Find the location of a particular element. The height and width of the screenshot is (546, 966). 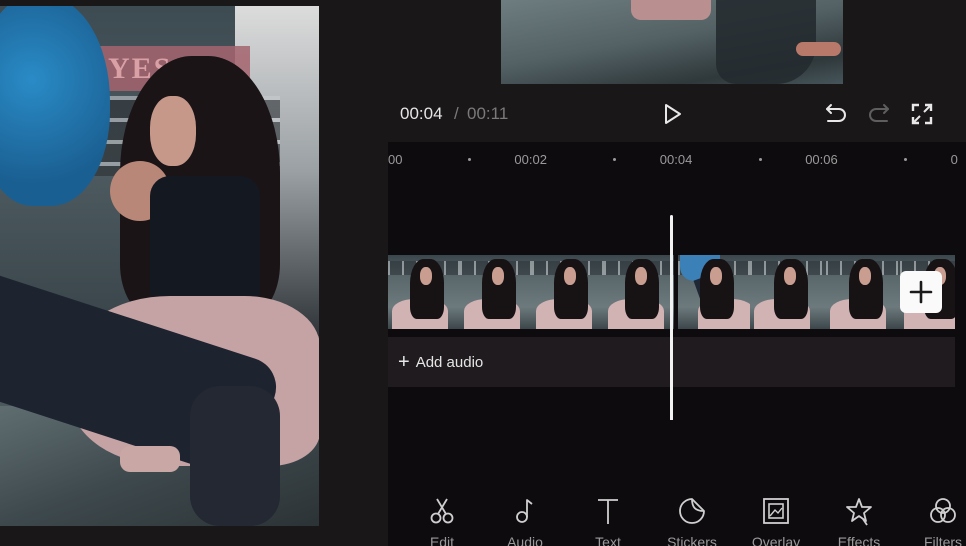

add-audio-plus-icon: + is located at coordinates (404, 362).